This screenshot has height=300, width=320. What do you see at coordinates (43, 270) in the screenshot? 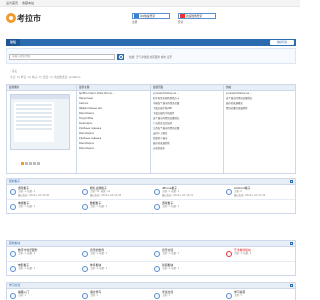
I see `forum-board: 电影板子 主题: 1, 帖数: 1` at bounding box center [43, 270].